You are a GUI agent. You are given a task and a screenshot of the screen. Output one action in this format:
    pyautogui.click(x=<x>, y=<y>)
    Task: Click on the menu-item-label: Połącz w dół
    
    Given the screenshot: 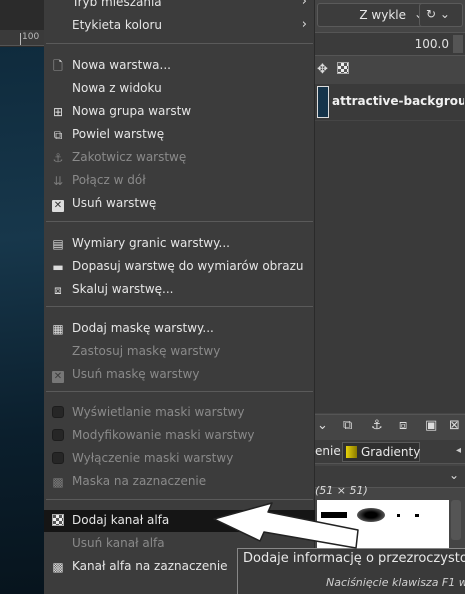 What is the action you would take?
    pyautogui.click(x=109, y=180)
    